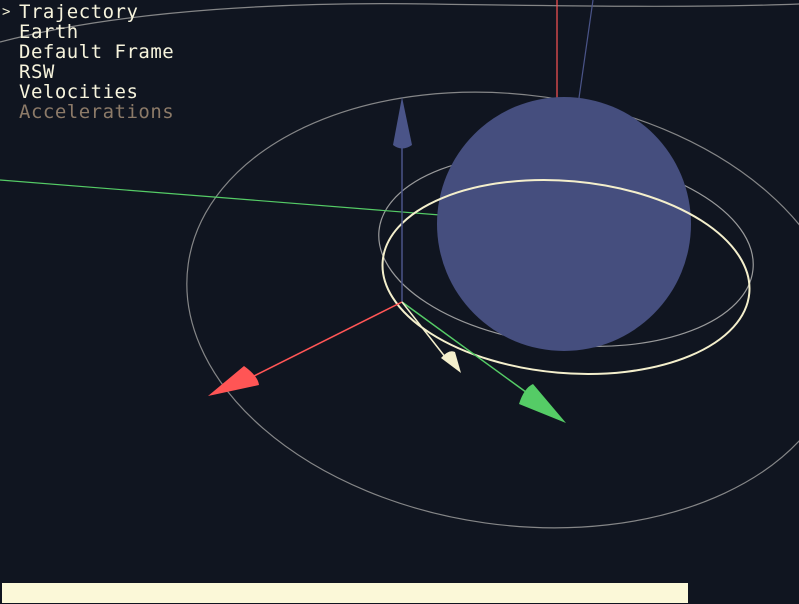  What do you see at coordinates (97, 112) in the screenshot?
I see `menu-item-label: Accelerations` at bounding box center [97, 112].